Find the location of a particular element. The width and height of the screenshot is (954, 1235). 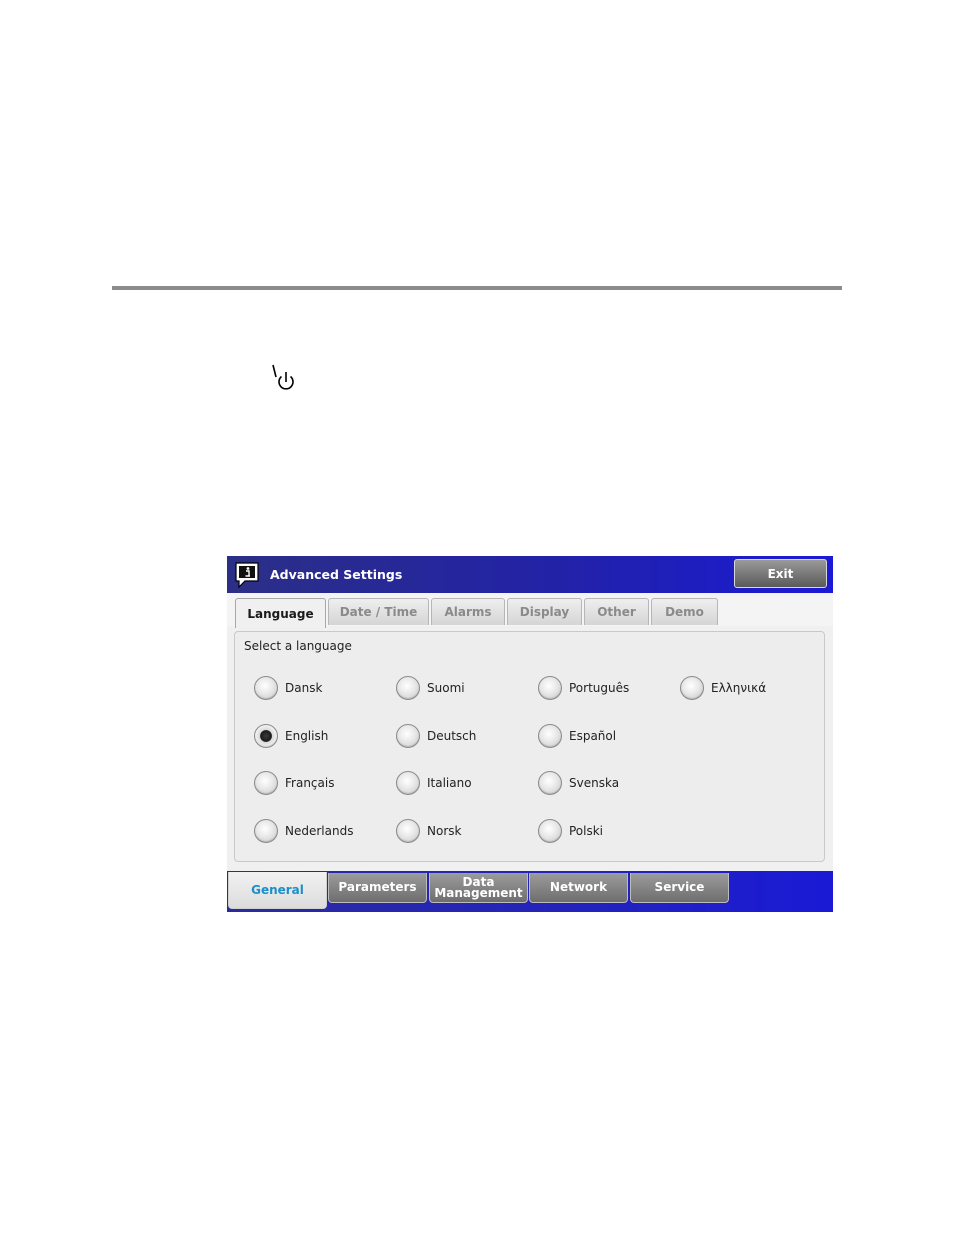

language-label: Deutsch is located at coordinates (452, 736).